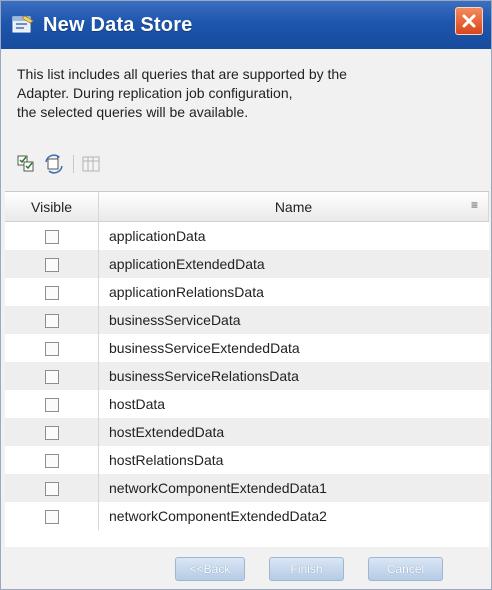  What do you see at coordinates (204, 348) in the screenshot?
I see `query-name: businessServiceExtendedData` at bounding box center [204, 348].